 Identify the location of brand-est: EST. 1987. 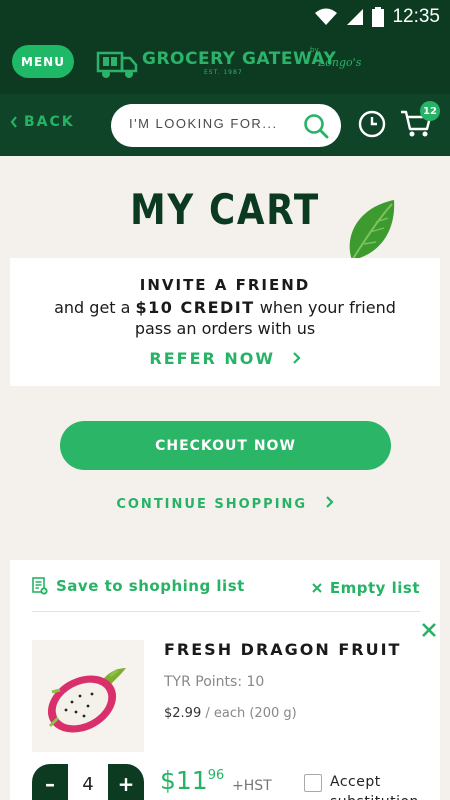
(223, 72).